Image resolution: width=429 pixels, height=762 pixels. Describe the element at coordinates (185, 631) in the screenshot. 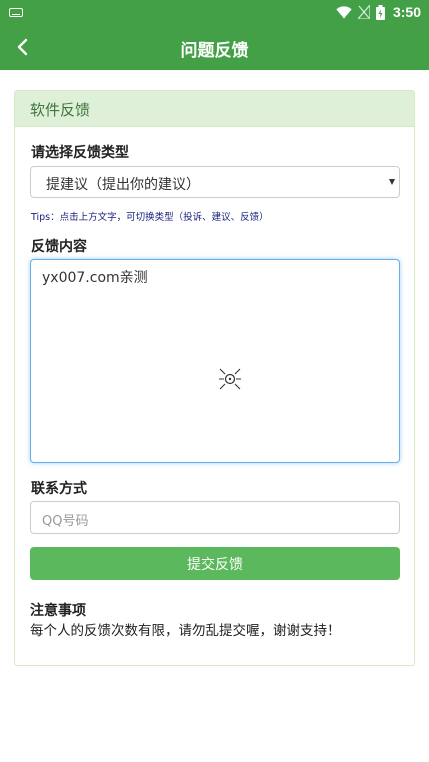

I see `notice-text: 每个人的反馈次数有限，请勿乱提交喔，谢谢支持！` at that location.